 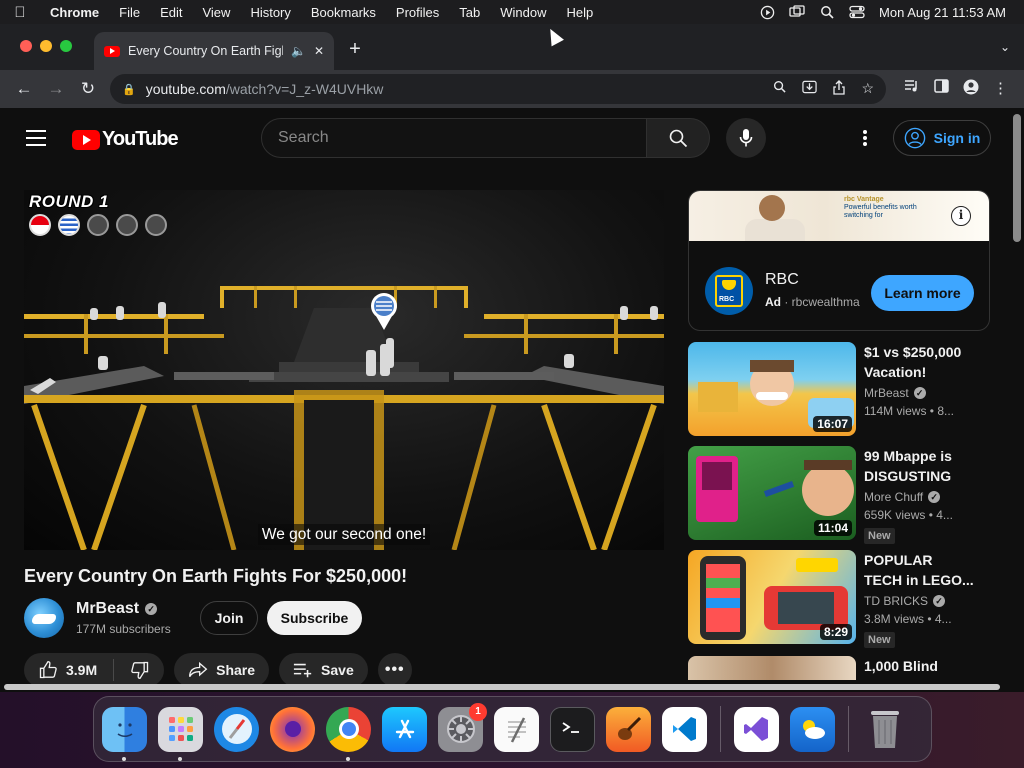 What do you see at coordinates (44, 618) in the screenshot?
I see `channel-avatar` at bounding box center [44, 618].